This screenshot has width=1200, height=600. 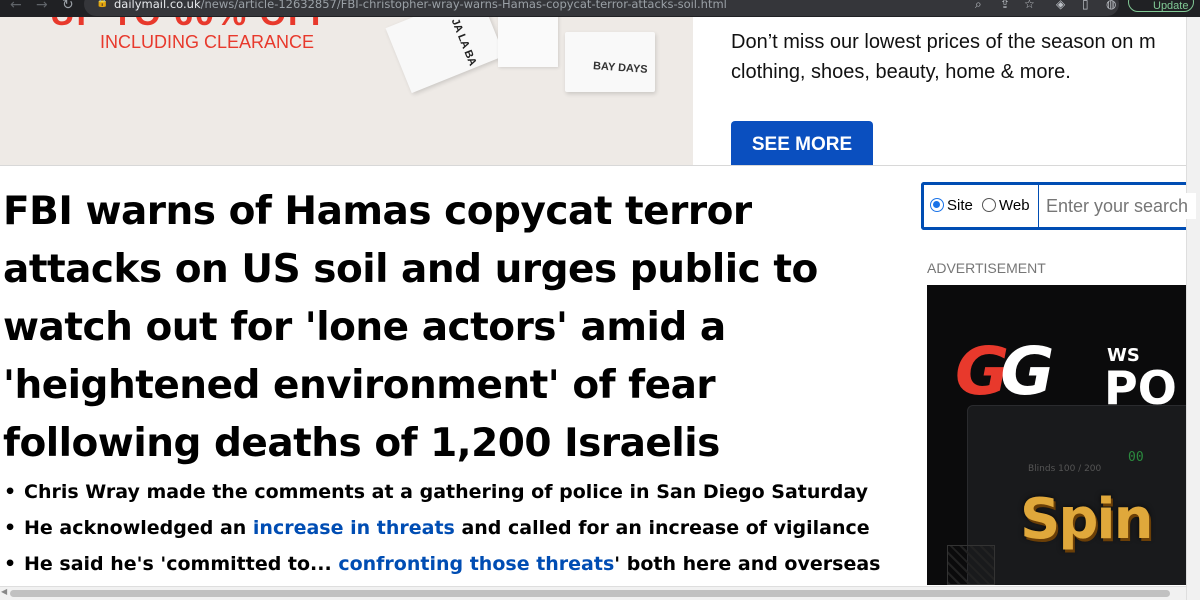 What do you see at coordinates (4, 591) in the screenshot?
I see `scroll-left-arrow-icon: ◀` at bounding box center [4, 591].